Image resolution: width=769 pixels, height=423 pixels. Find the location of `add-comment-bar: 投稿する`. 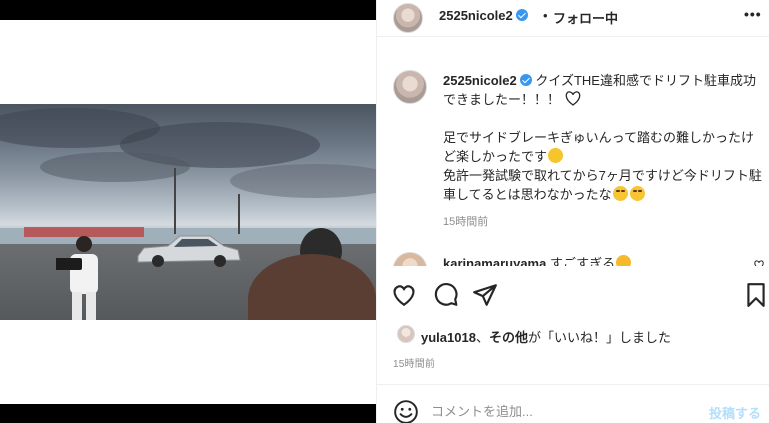

add-comment-bar: 投稿する is located at coordinates (573, 407).